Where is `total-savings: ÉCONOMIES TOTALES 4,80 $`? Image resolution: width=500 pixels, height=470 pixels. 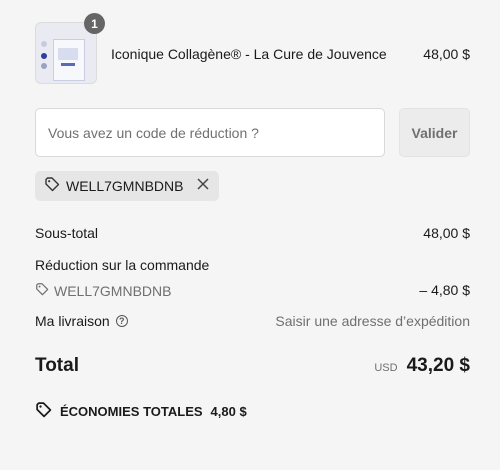
total-savings: ÉCONOMIES TOTALES 4,80 $ is located at coordinates (141, 411).